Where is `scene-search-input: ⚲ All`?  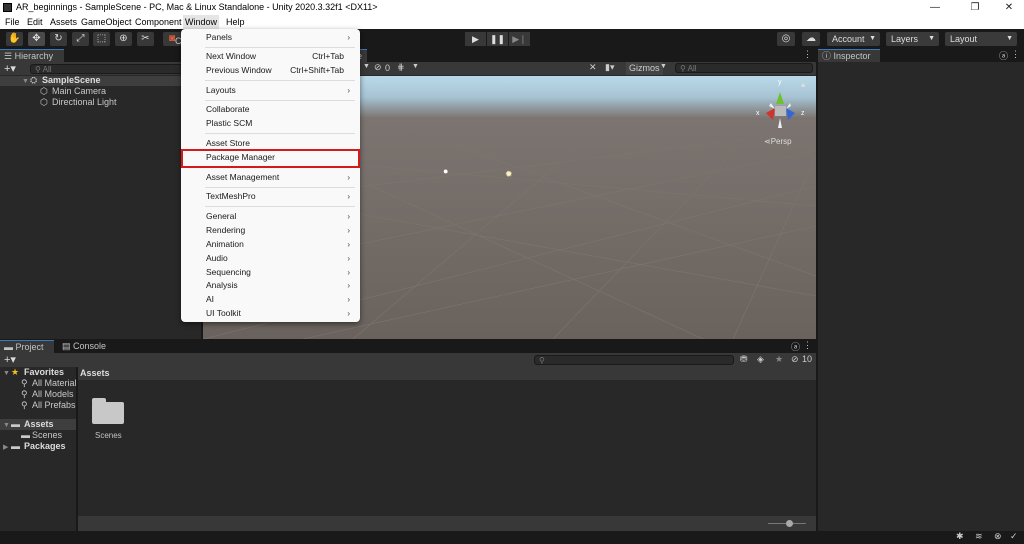 scene-search-input: ⚲ All is located at coordinates (744, 68).